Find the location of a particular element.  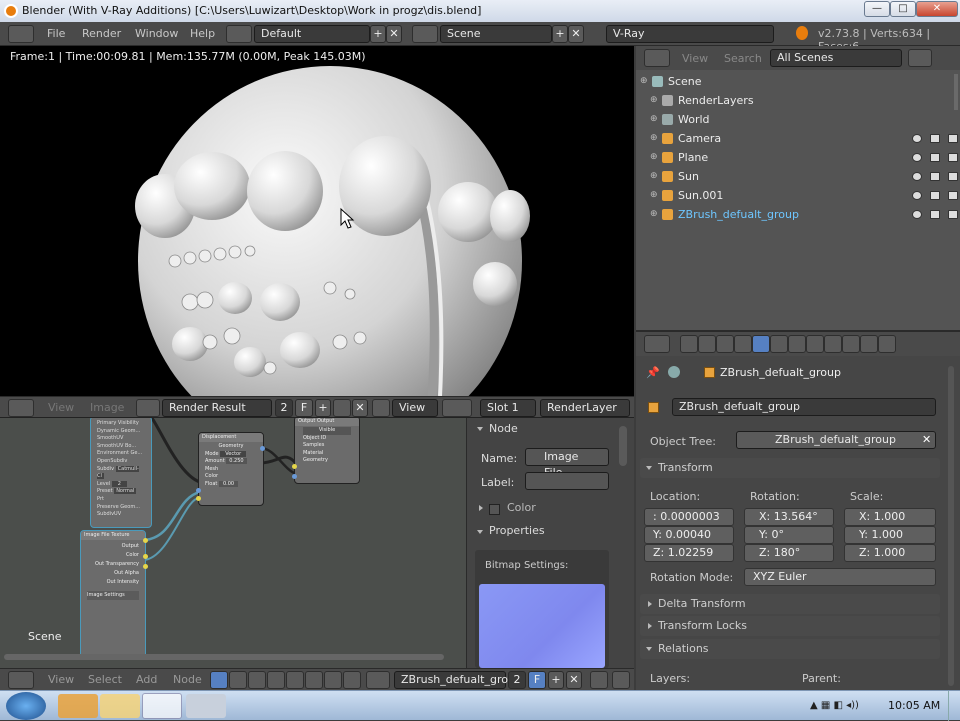

horizontal-scrollbar is located at coordinates (224, 657).